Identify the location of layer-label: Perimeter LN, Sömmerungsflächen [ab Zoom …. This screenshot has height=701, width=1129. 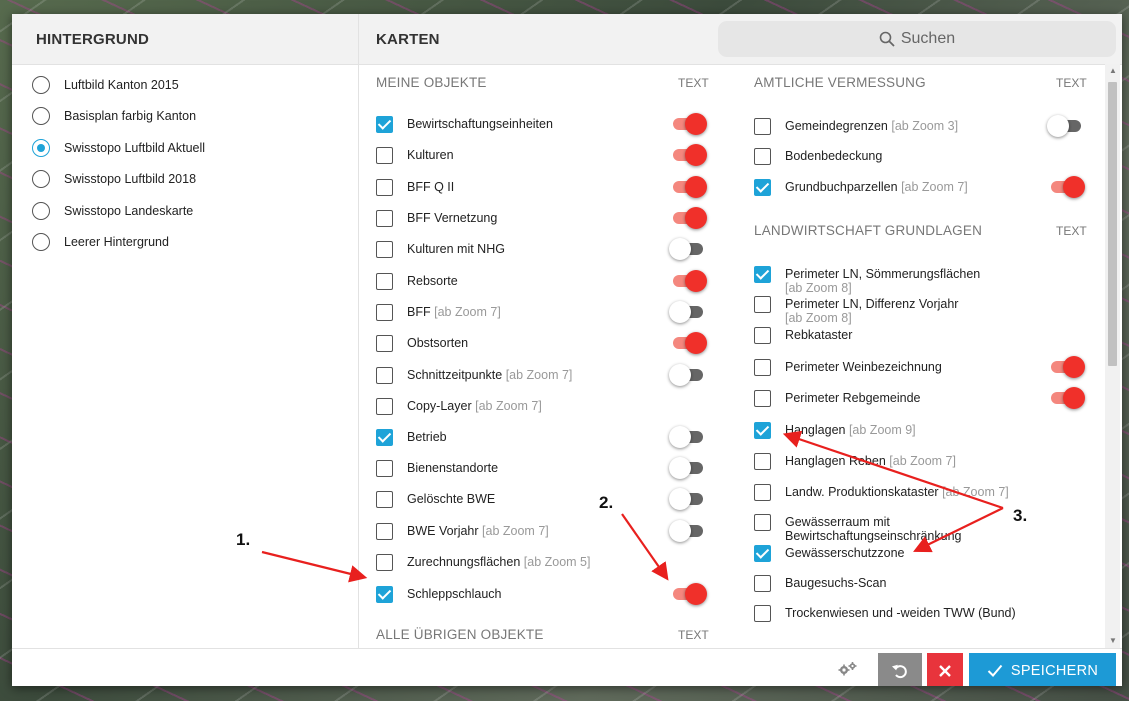
(882, 280).